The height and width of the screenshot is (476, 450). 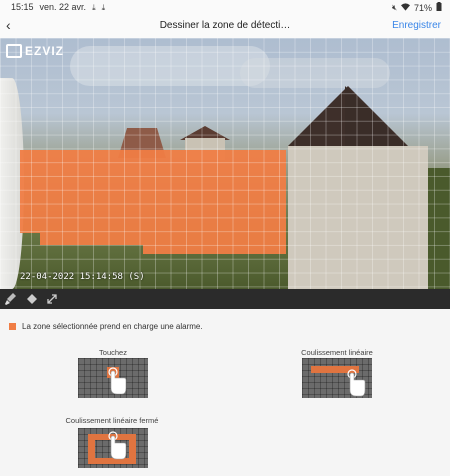 What do you see at coordinates (225, 299) in the screenshot?
I see `drawing-toolbar` at bounding box center [225, 299].